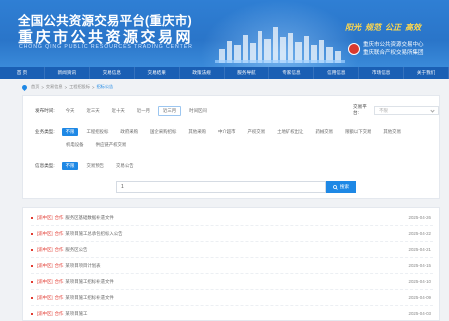 The height and width of the screenshot is (321, 449). Describe the element at coordinates (426, 73) in the screenshot. I see `nav-item-about: 关于我们` at that location.